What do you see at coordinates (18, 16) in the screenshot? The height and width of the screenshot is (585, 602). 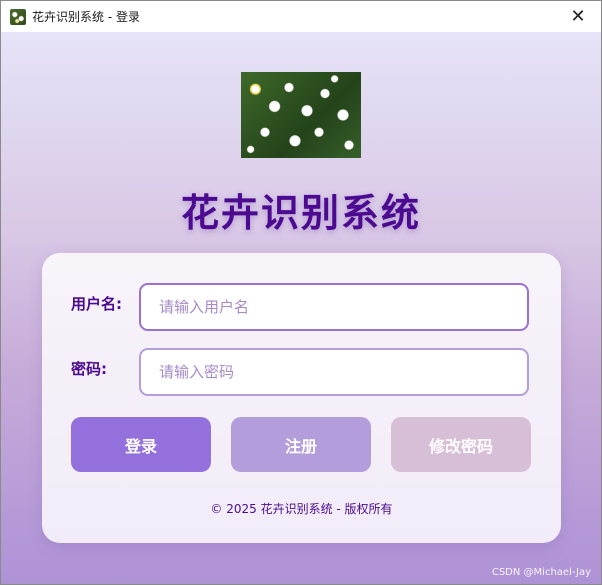 I see `app-flower-icon` at bounding box center [18, 16].